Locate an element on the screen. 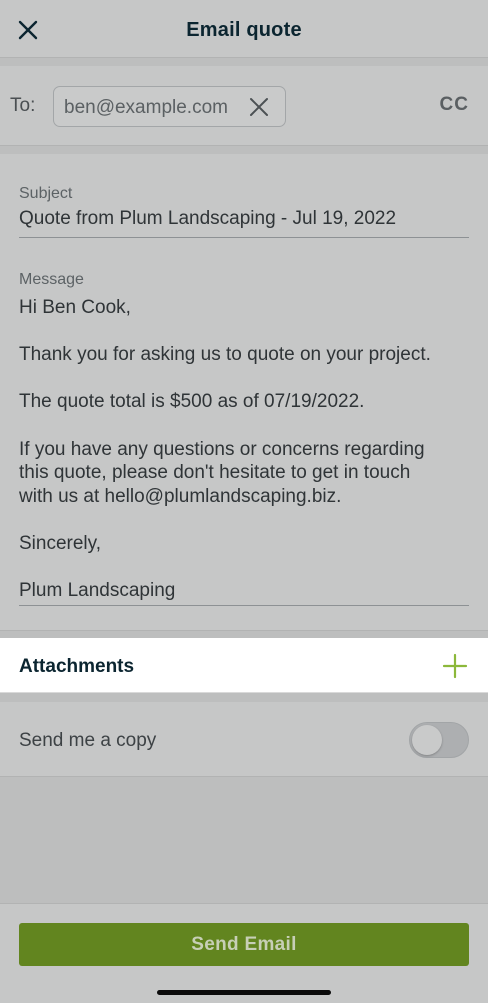 Image resolution: width=488 pixels, height=1003 pixels. message-underline is located at coordinates (244, 605).